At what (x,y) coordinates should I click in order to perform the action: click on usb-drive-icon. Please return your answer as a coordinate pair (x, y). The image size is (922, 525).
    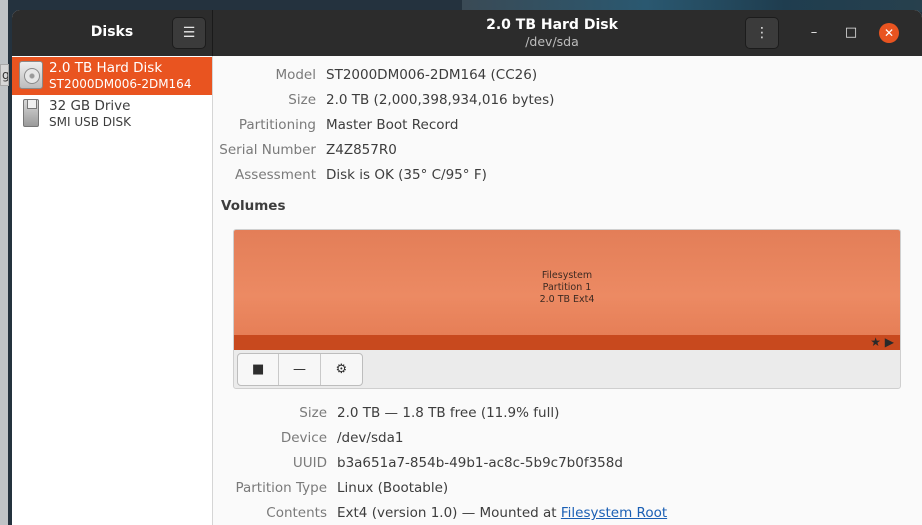
    Looking at the image, I should click on (31, 114).